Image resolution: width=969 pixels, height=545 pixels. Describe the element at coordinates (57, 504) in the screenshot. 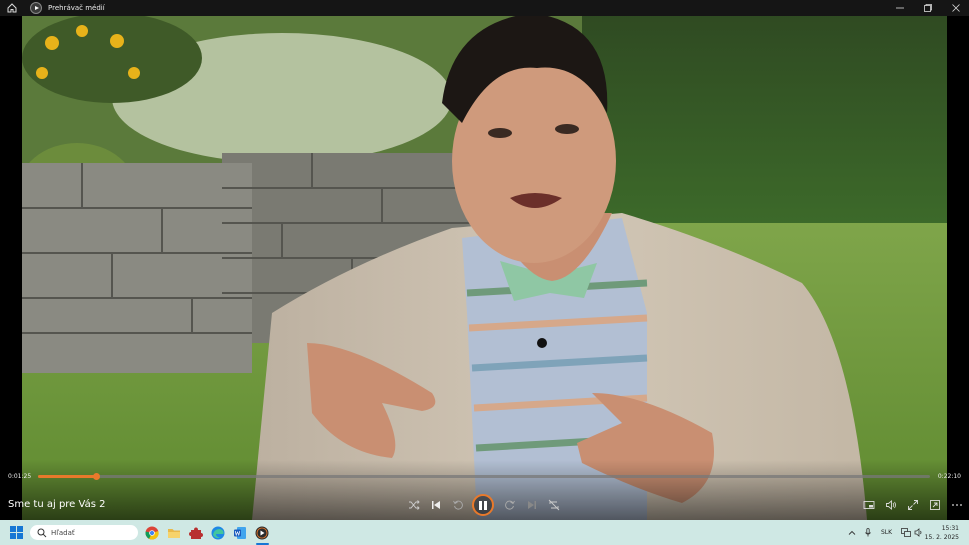

I see `video-title: Sme tu aj pre Vás 2` at that location.